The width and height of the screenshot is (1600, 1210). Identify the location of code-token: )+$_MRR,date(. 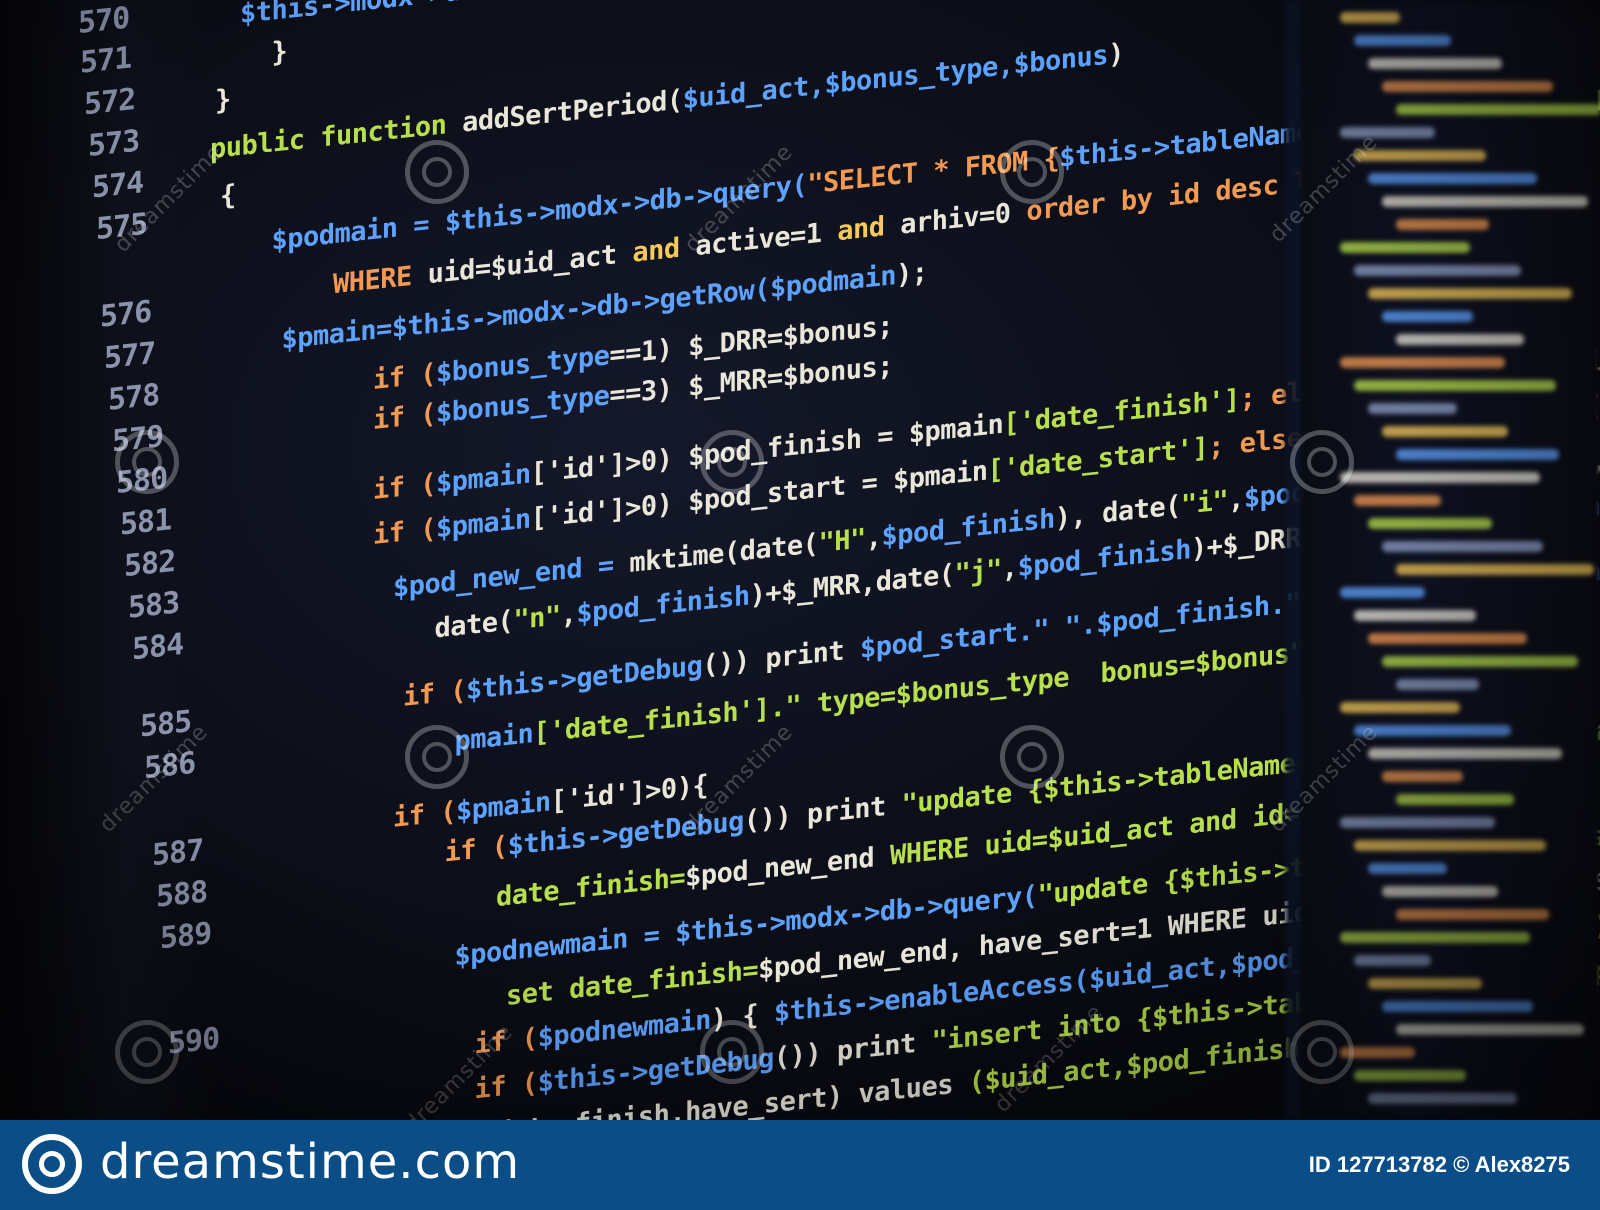
(852, 585).